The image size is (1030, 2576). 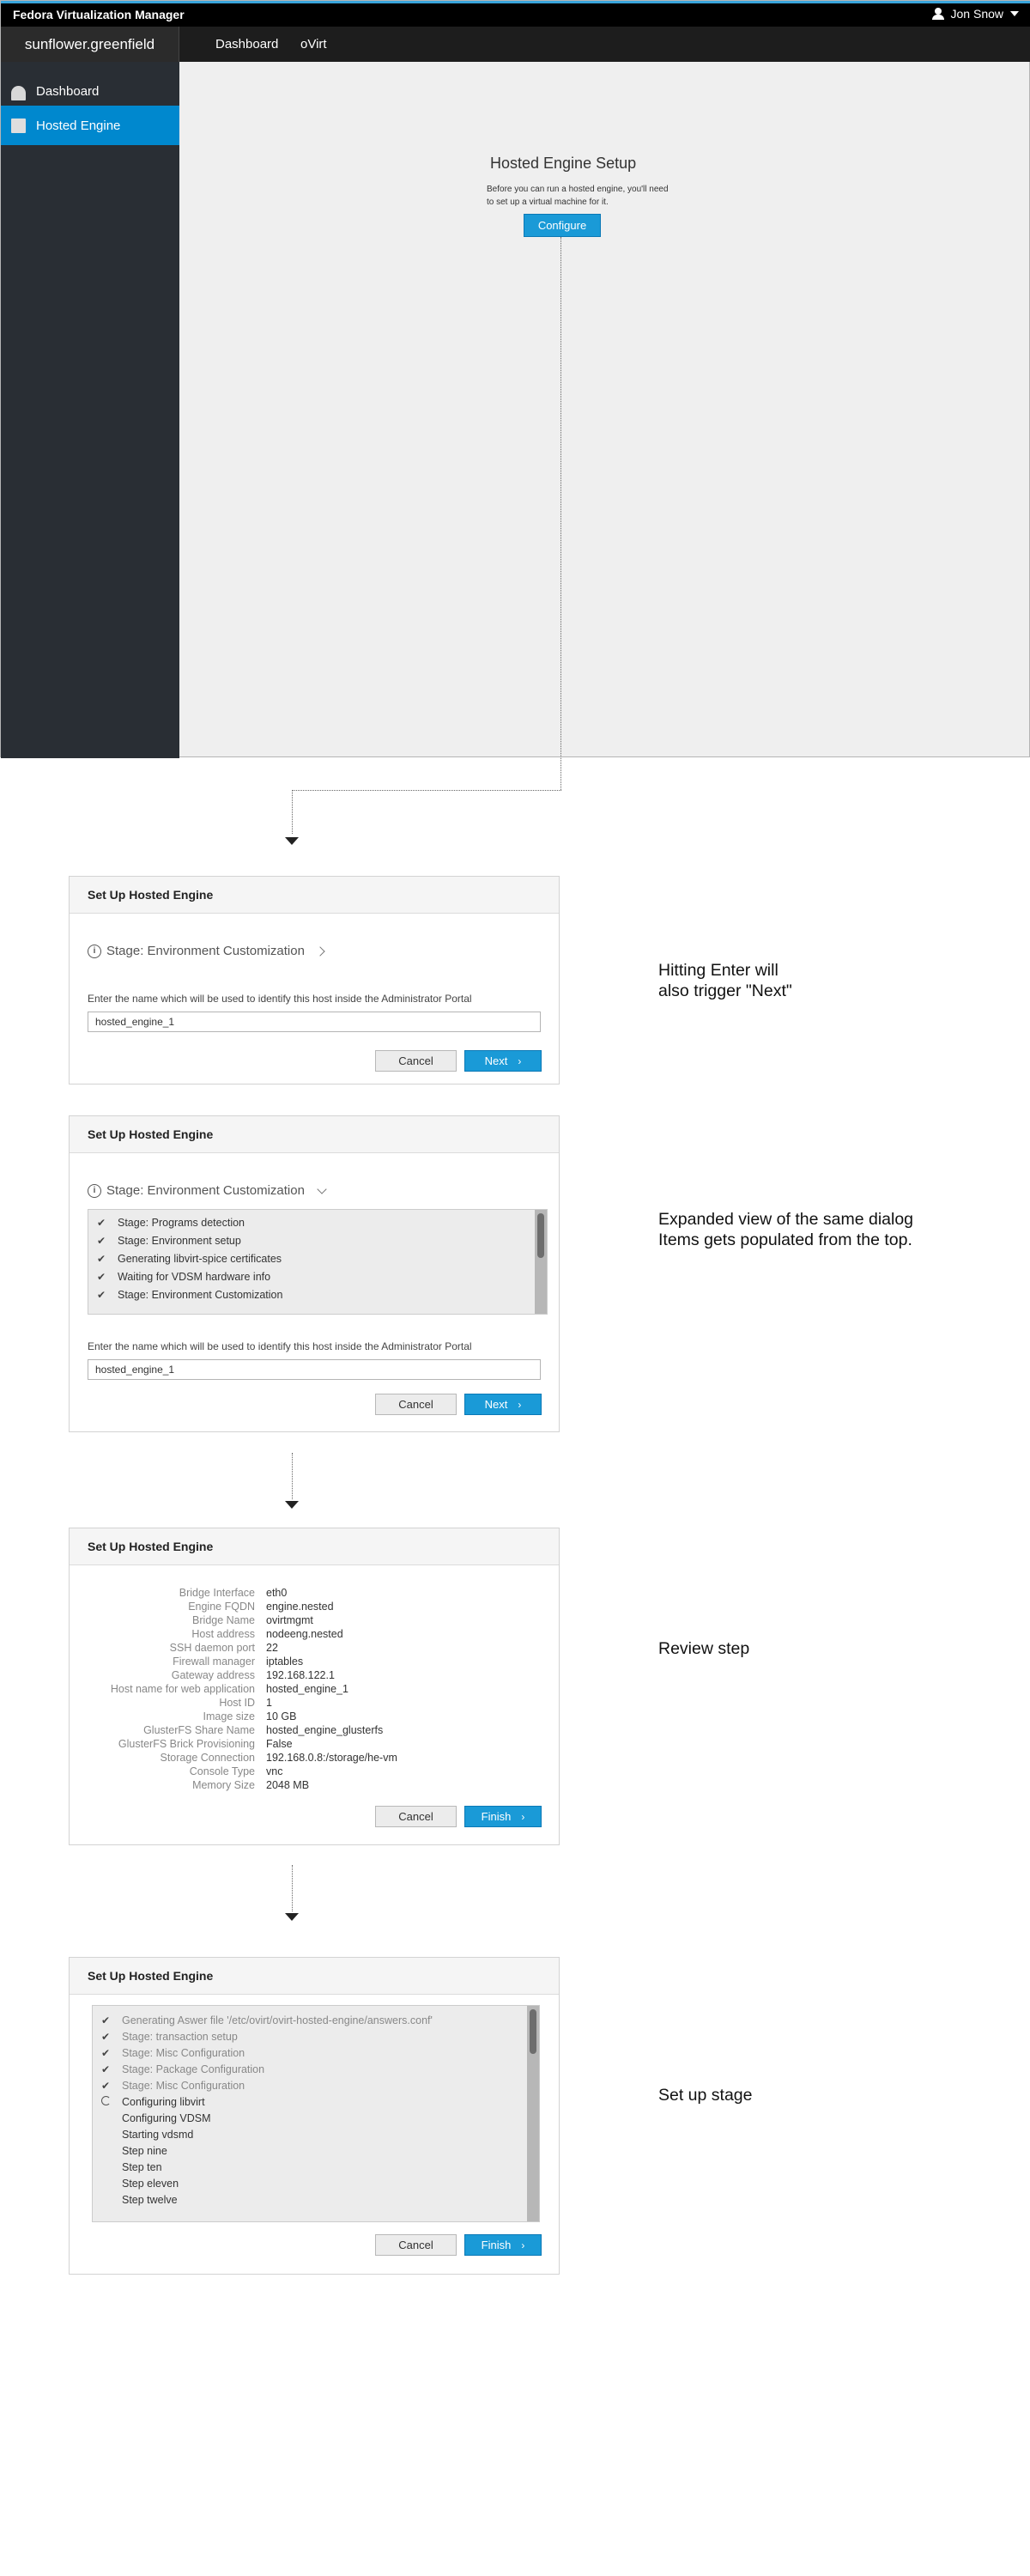 I want to click on note-line: Hitting Enter will, so click(x=718, y=970).